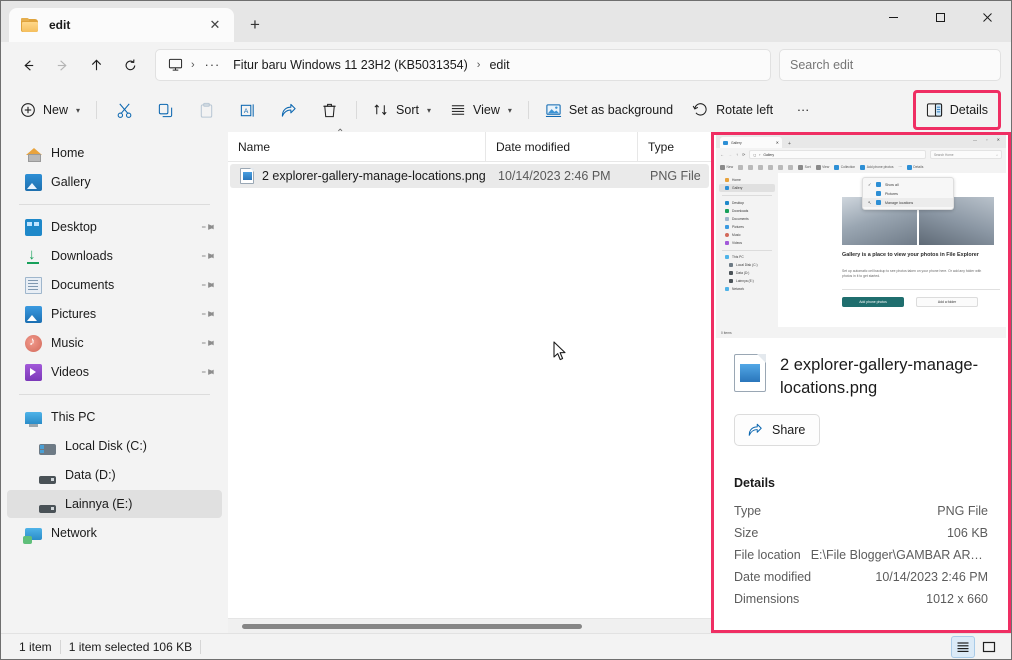 The height and width of the screenshot is (660, 1012). I want to click on preview-menu-manage-locations: Manage locations, so click(899, 202).